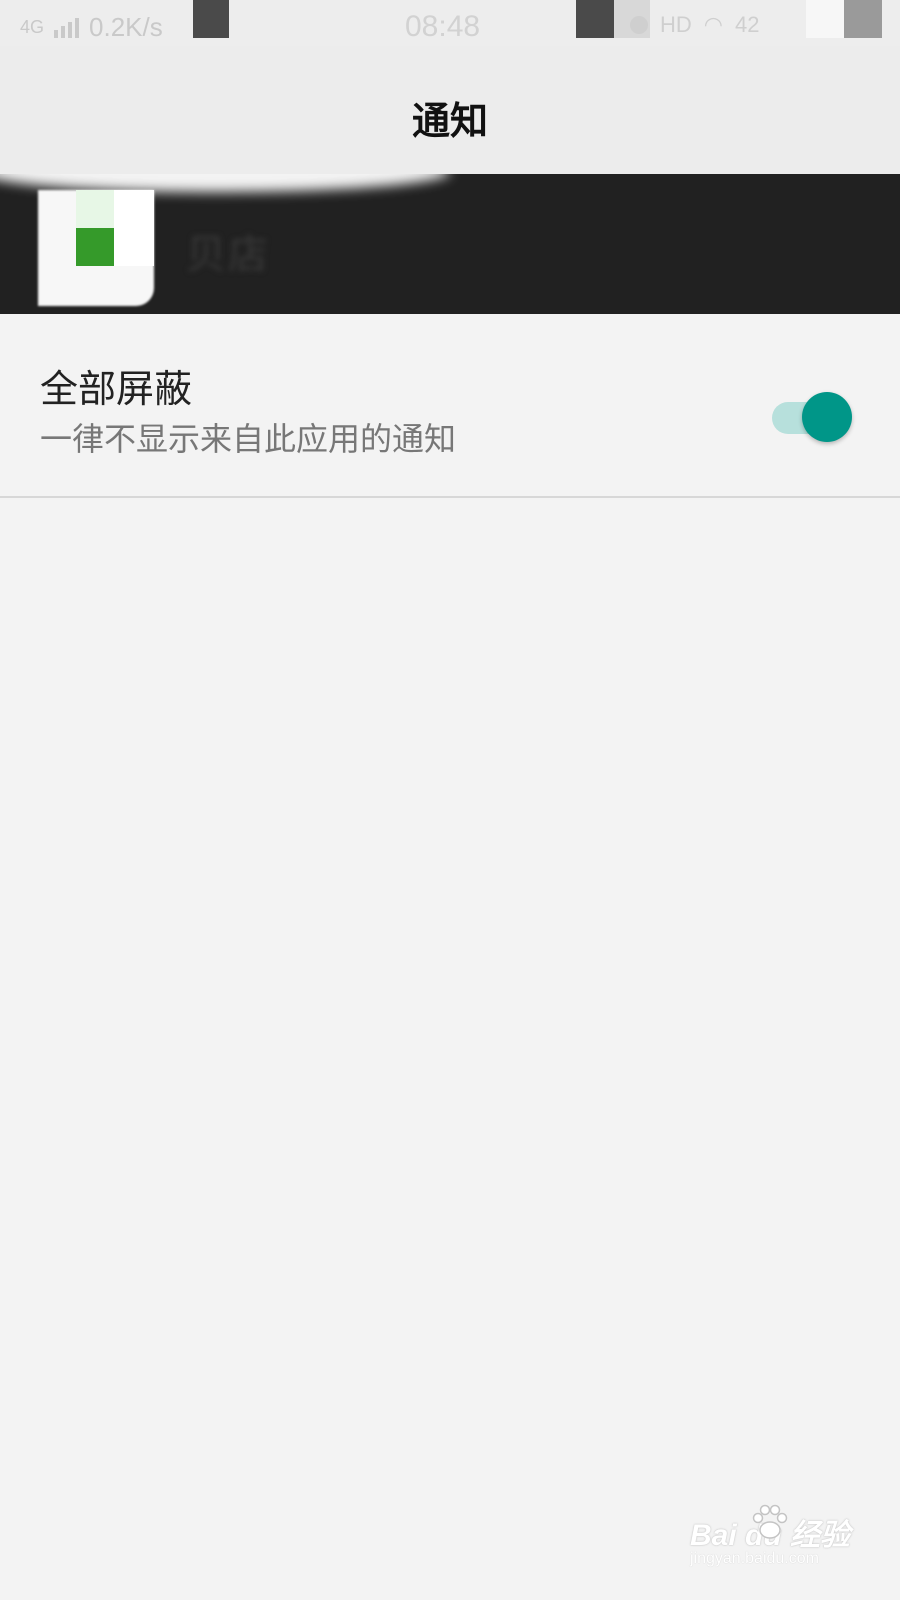 The width and height of the screenshot is (900, 1600). Describe the element at coordinates (116, 389) in the screenshot. I see `setting-title: 全部屏蔽` at that location.